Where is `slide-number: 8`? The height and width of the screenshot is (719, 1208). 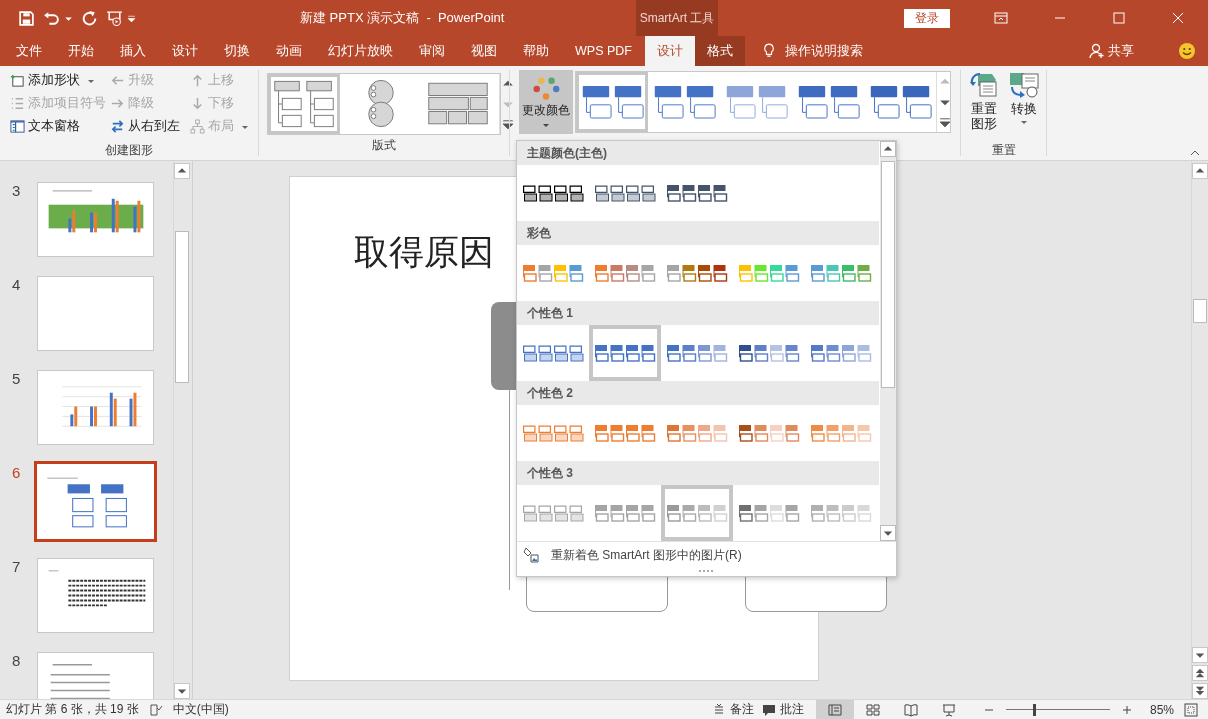 slide-number: 8 is located at coordinates (16, 661).